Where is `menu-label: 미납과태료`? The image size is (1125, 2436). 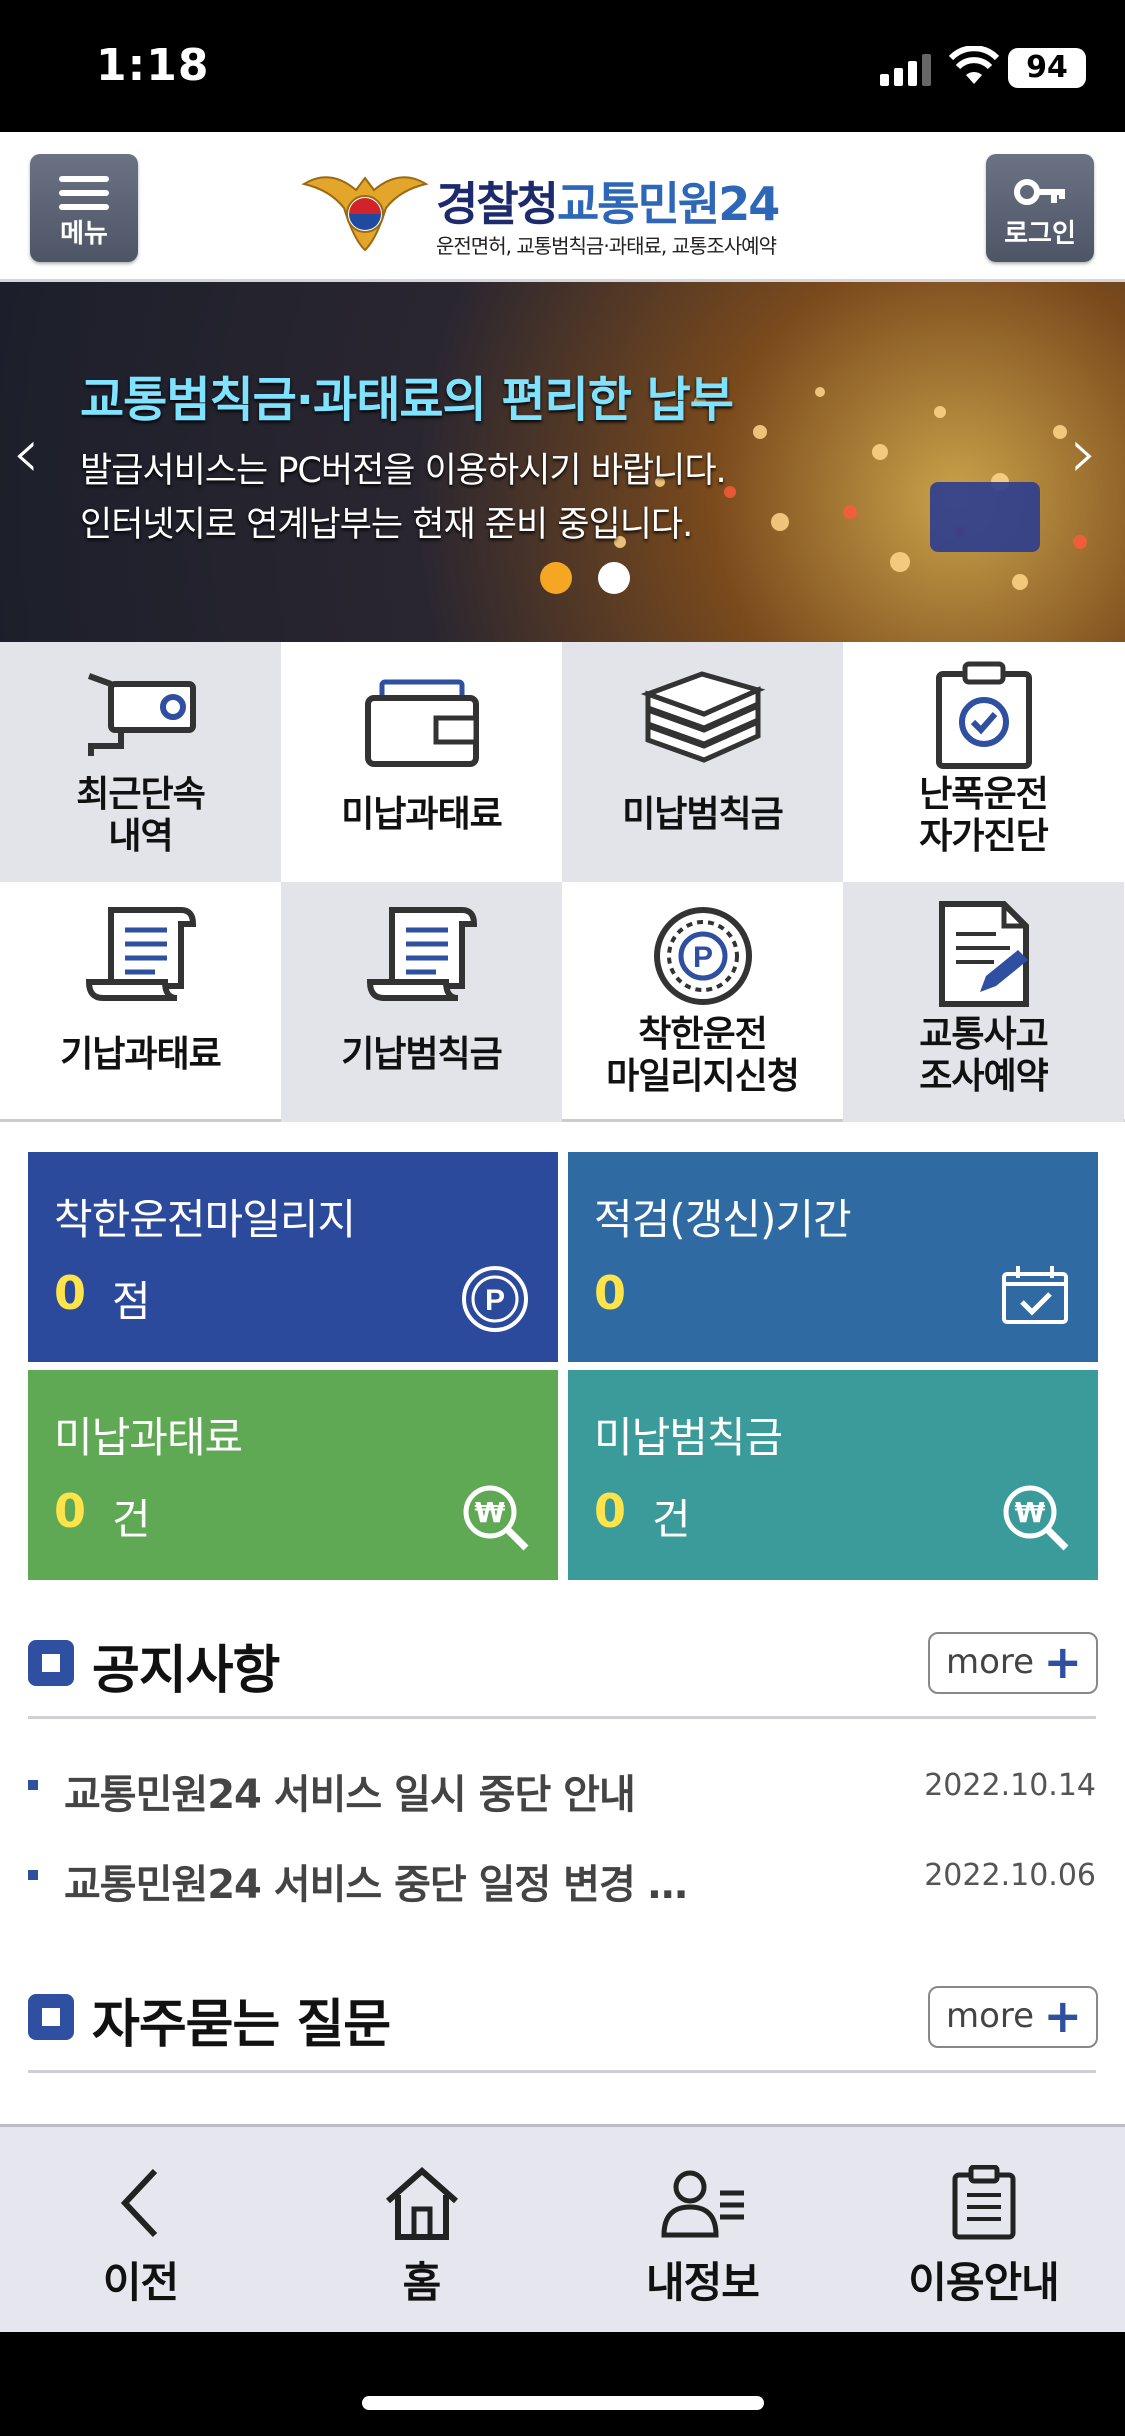 menu-label: 미납과태료 is located at coordinates (422, 814).